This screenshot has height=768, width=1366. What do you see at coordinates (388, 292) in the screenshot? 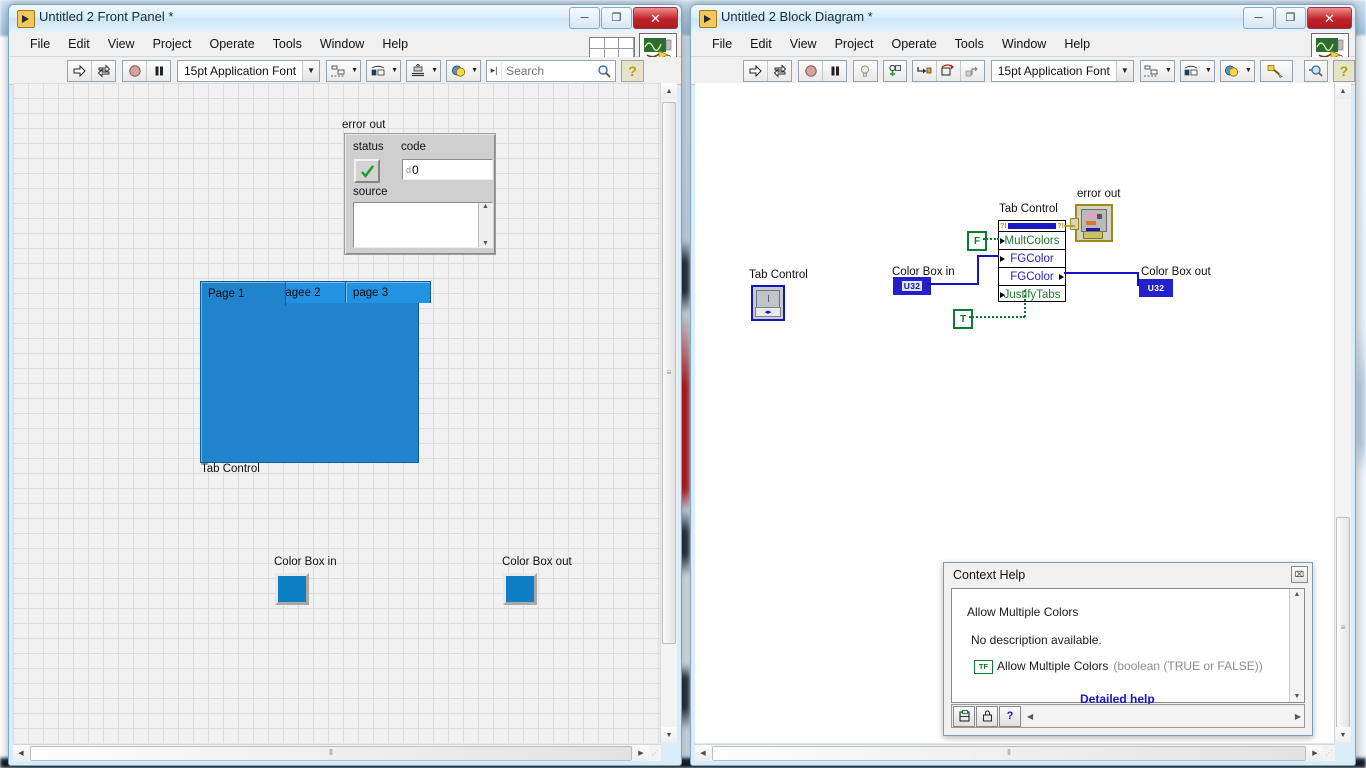
I see `tab-page-3: page 3` at bounding box center [388, 292].